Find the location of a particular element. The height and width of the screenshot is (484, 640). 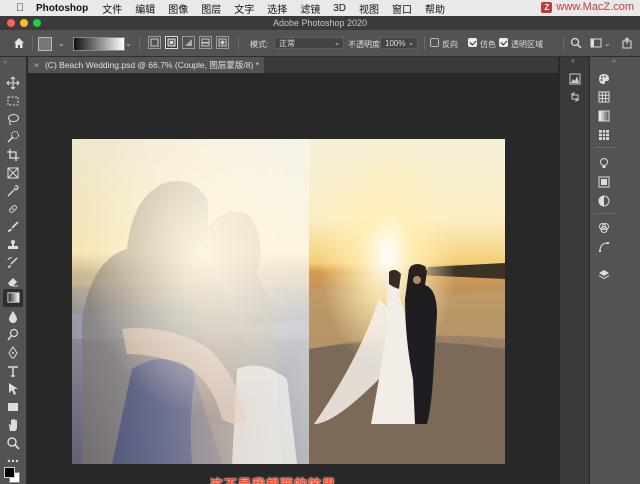

radial-gradient-button is located at coordinates (171, 42).